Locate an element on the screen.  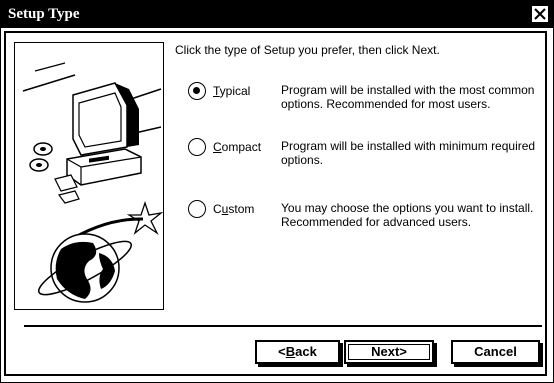
radio-button-selected is located at coordinates (197, 91).